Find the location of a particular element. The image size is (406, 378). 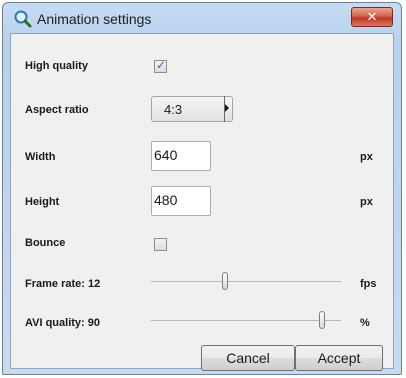

close-button: ✕ is located at coordinates (372, 17).